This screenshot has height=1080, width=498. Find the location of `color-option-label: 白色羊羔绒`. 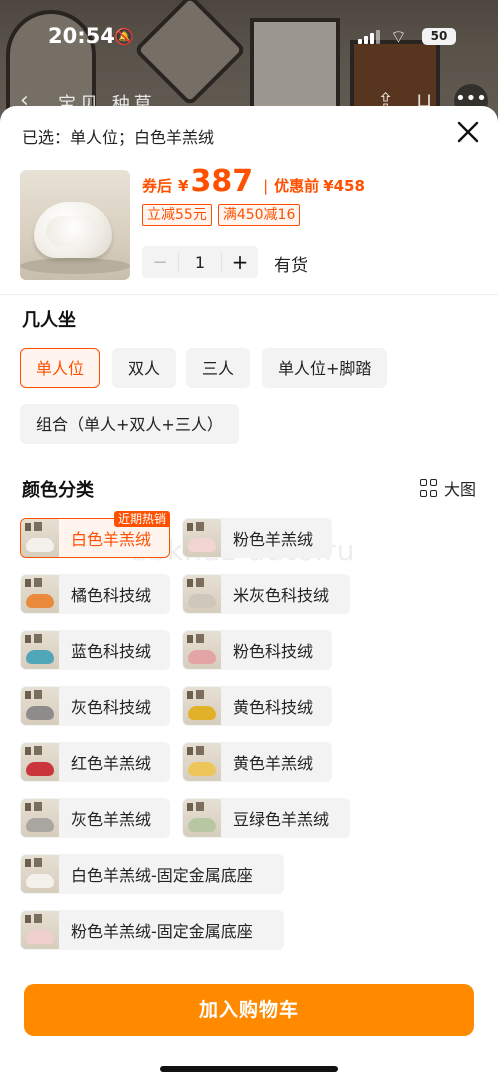

color-option-label: 白色羊羔绒 is located at coordinates (111, 539).